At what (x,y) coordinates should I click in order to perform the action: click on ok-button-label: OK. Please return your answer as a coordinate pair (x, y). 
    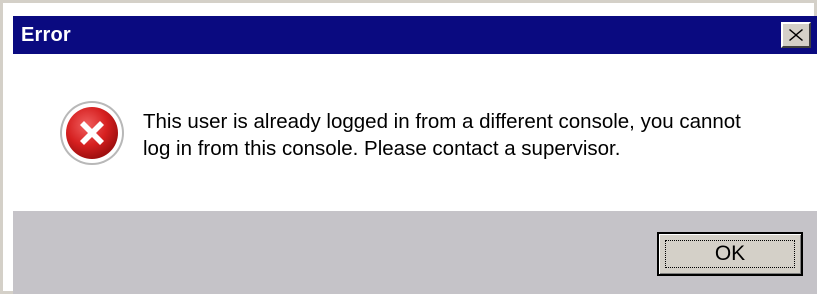
    Looking at the image, I should click on (730, 253).